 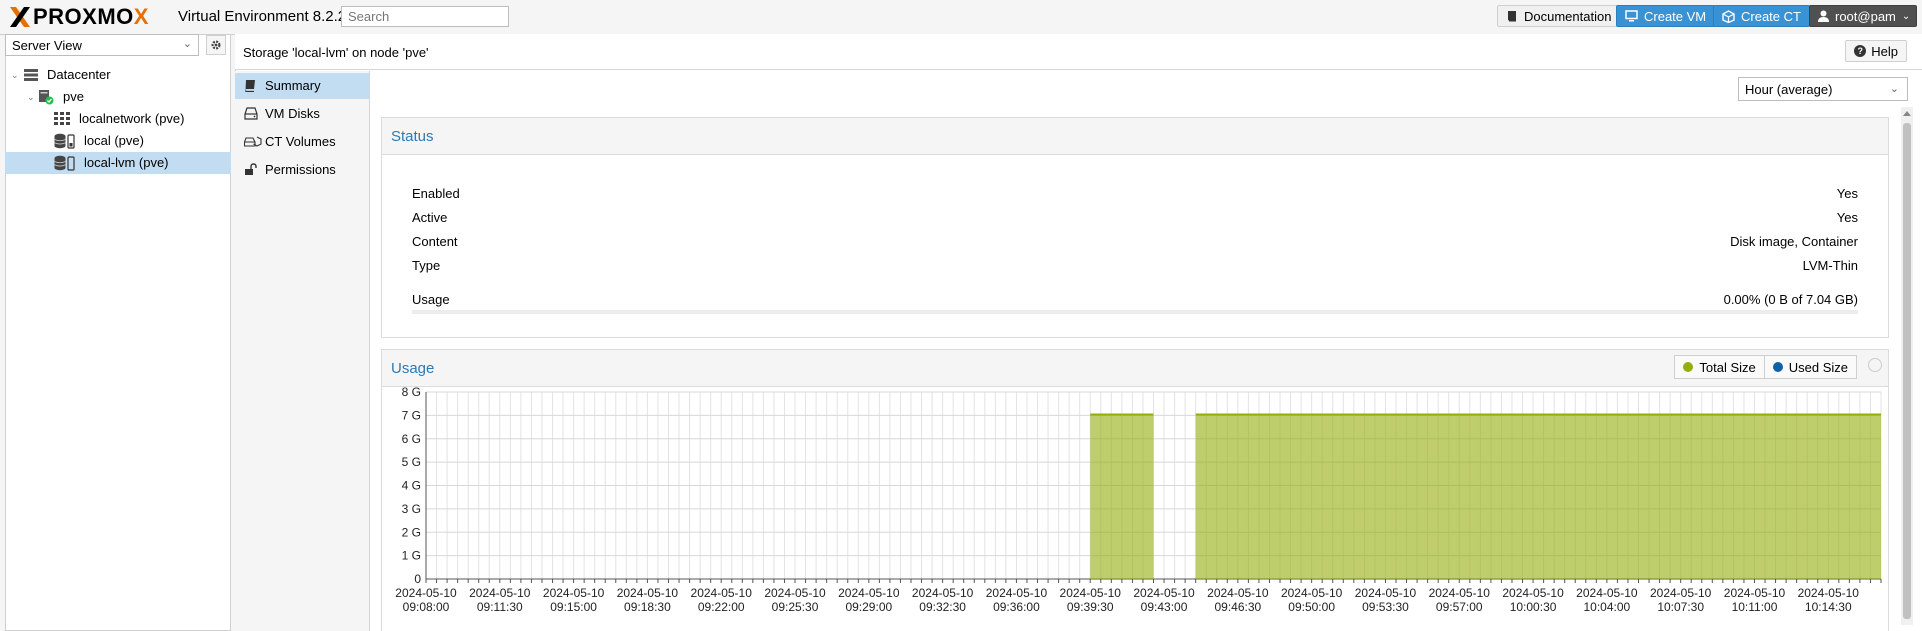 What do you see at coordinates (426, 600) in the screenshot?
I see `x-tick-label: 2024-05-10 09:08:00` at bounding box center [426, 600].